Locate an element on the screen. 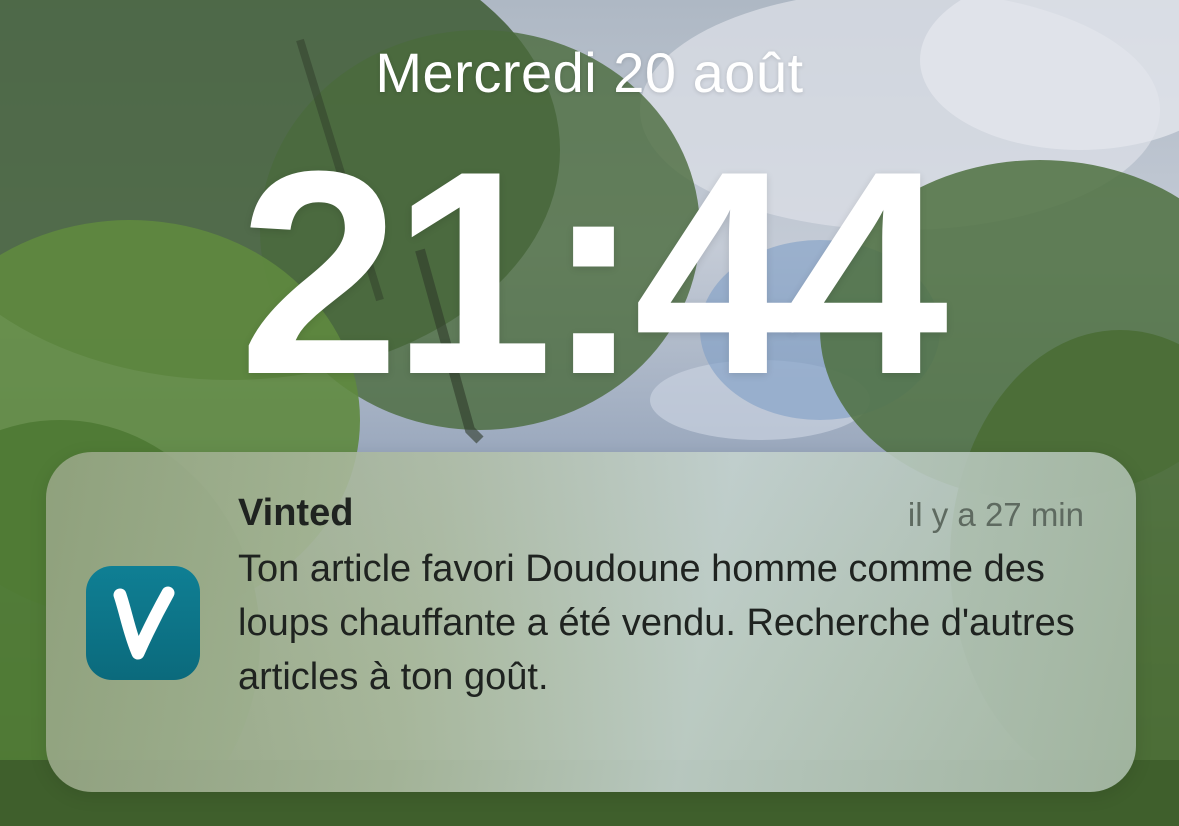 This screenshot has width=1179, height=826. vinted-app-icon is located at coordinates (143, 623).